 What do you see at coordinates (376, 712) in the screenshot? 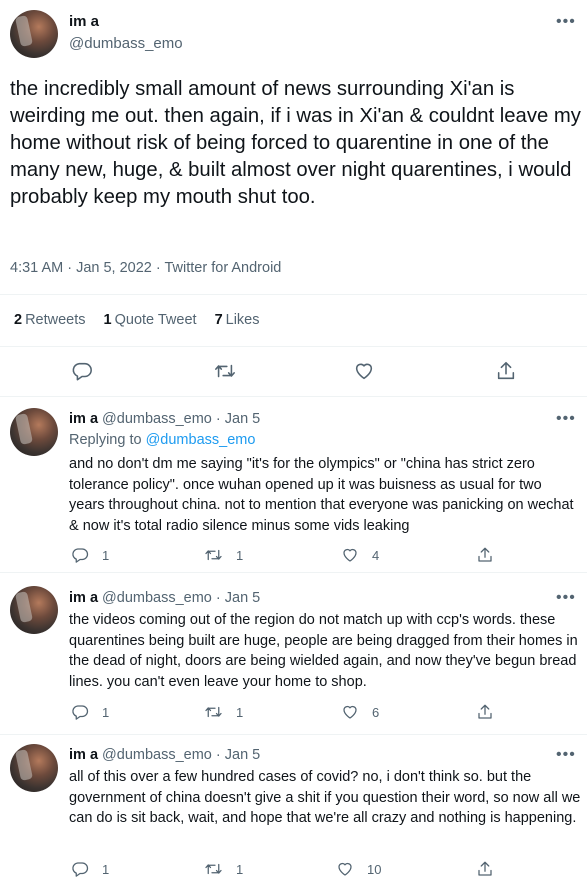
I see `like-count: 6` at bounding box center [376, 712].